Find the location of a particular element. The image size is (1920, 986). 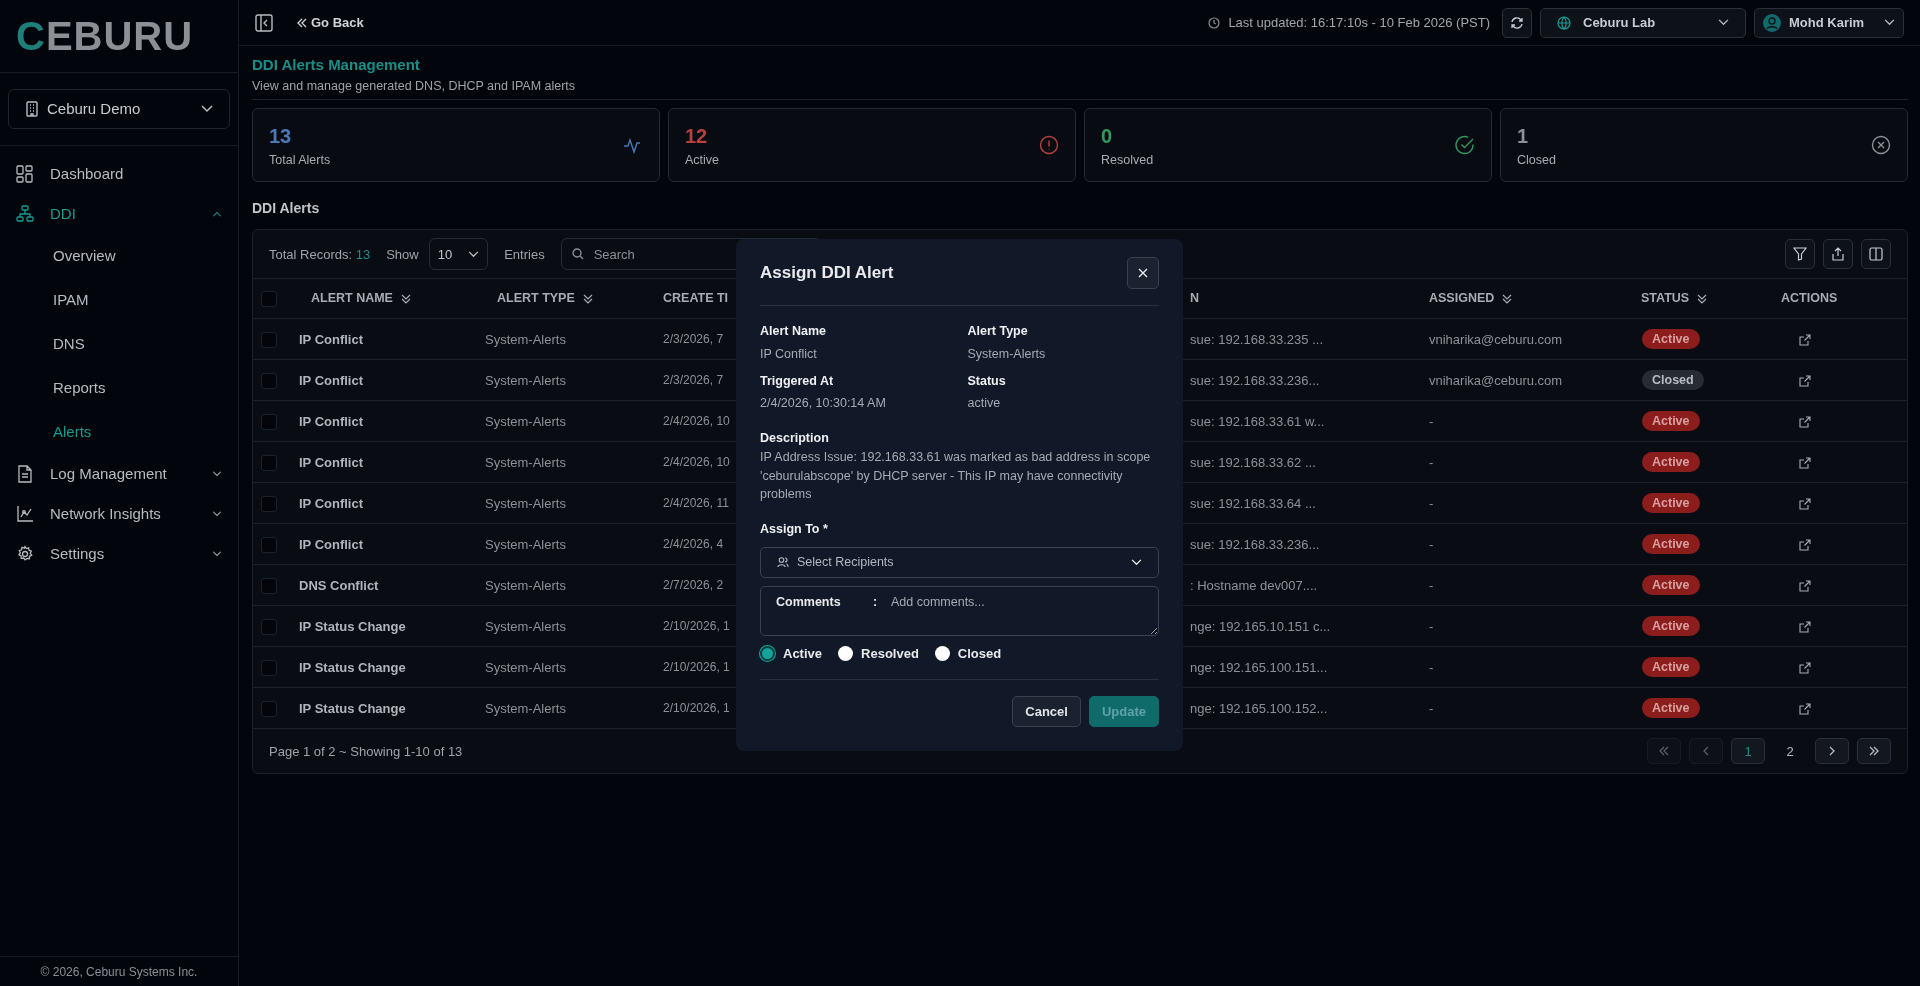

status-radio: Resolved is located at coordinates (878, 653).